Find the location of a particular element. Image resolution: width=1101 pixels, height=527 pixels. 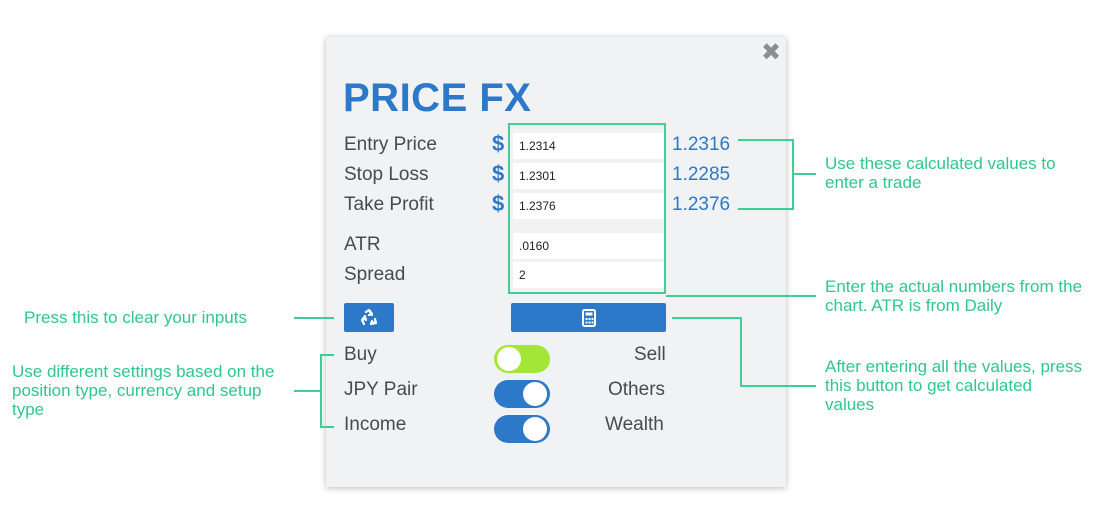

calculate-button is located at coordinates (588, 317).